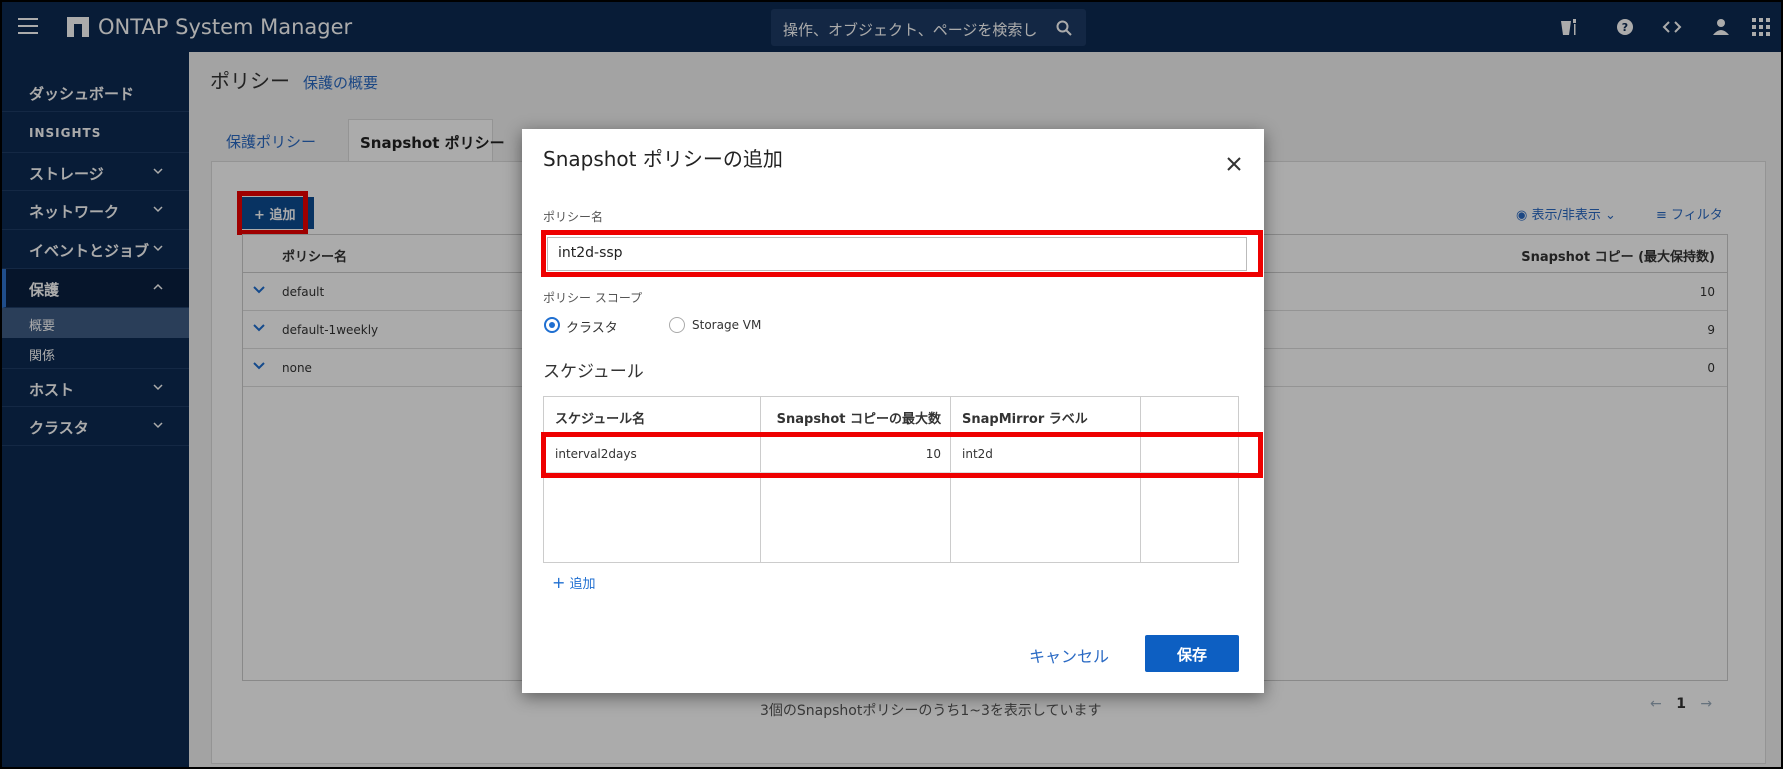  I want to click on save-label: 保存, so click(1191, 655).